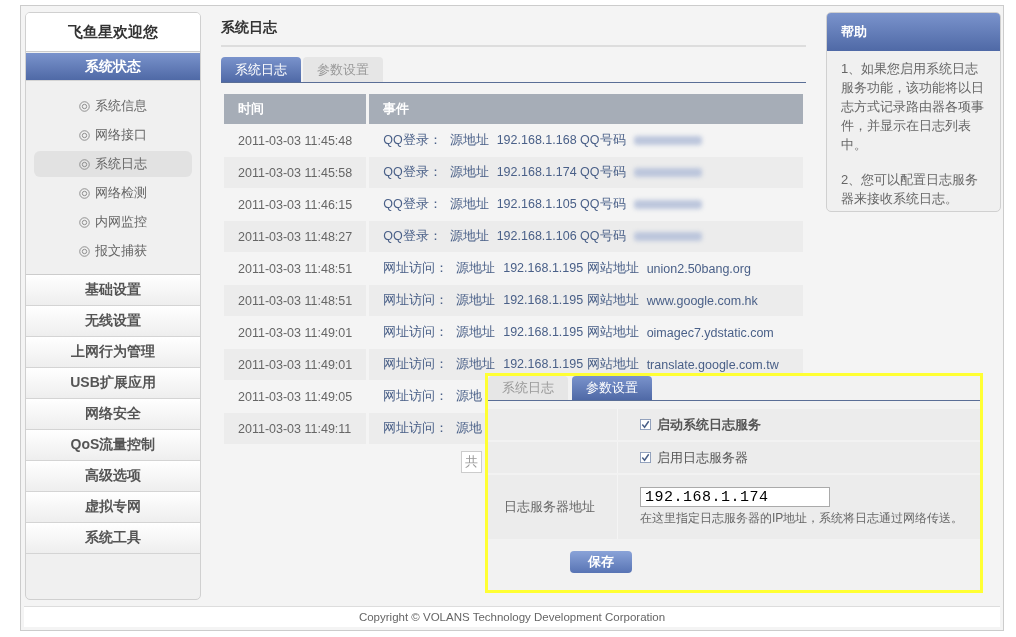 The image size is (1016, 637). I want to click on tab: 参数设置, so click(612, 388).